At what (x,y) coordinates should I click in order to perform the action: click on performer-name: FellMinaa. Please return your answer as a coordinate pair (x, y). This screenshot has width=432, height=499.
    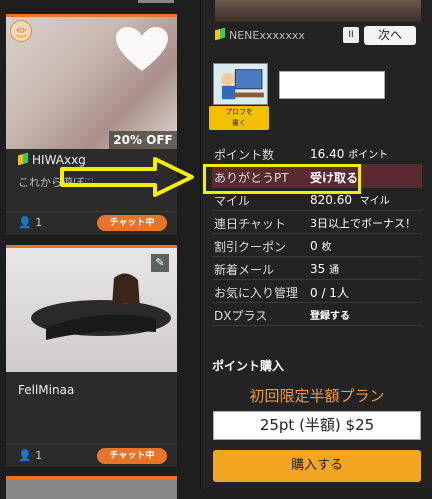
    Looking at the image, I should click on (46, 390).